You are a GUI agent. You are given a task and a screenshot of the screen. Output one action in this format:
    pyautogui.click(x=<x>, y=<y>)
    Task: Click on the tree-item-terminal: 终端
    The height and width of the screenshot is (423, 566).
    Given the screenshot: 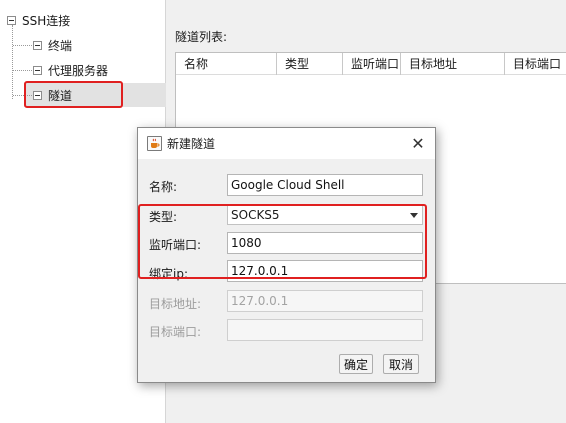 What is the action you would take?
    pyautogui.click(x=52, y=45)
    